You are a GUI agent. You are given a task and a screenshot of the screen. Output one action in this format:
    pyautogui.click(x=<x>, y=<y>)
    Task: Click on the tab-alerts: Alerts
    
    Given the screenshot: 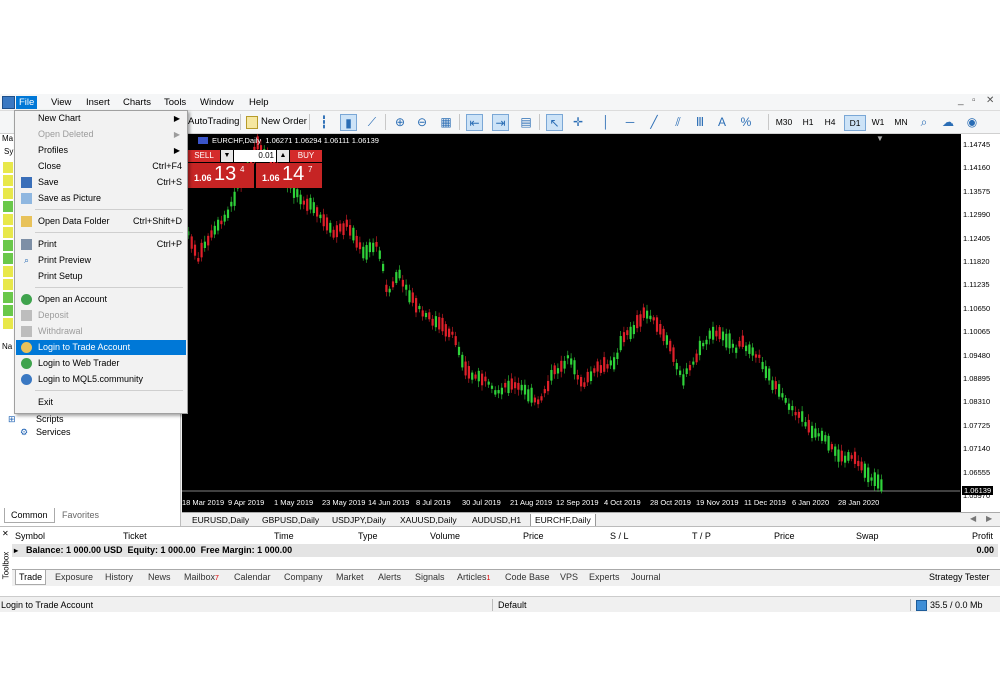 What is the action you would take?
    pyautogui.click(x=389, y=577)
    